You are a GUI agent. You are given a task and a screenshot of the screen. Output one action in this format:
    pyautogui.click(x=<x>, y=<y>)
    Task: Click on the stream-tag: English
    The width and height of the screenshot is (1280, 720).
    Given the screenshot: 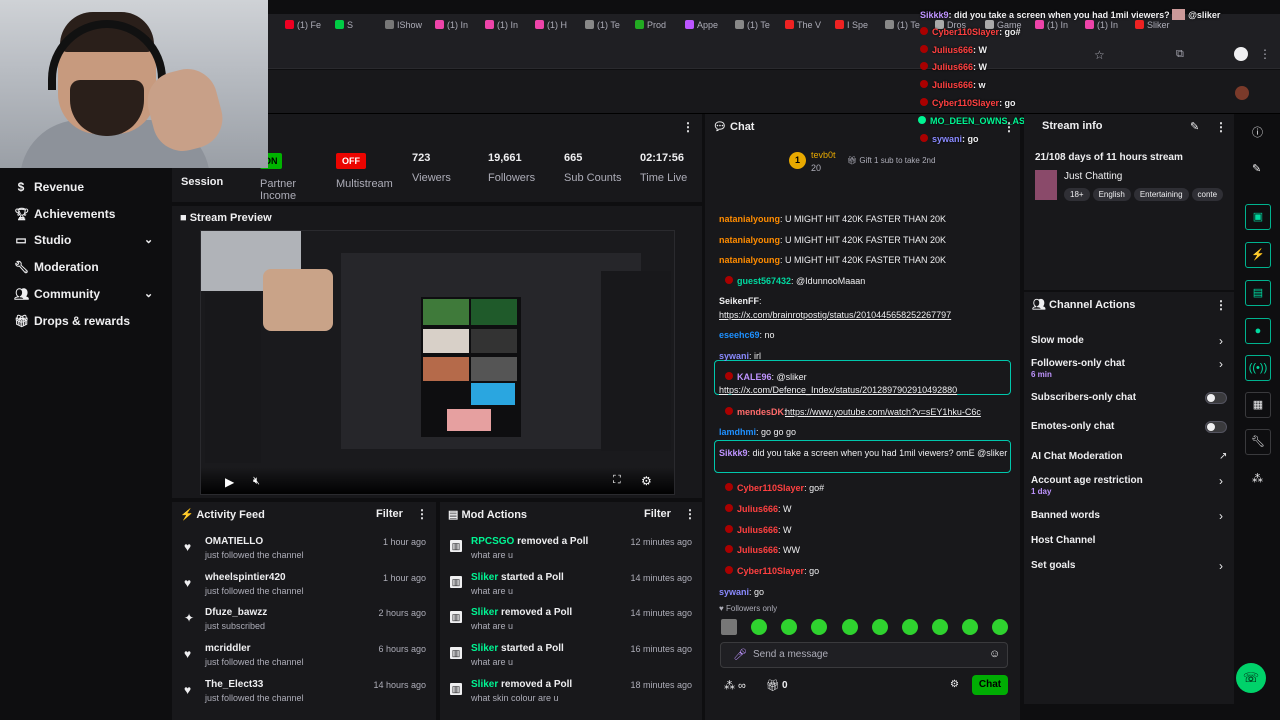 What is the action you would take?
    pyautogui.click(x=1111, y=194)
    